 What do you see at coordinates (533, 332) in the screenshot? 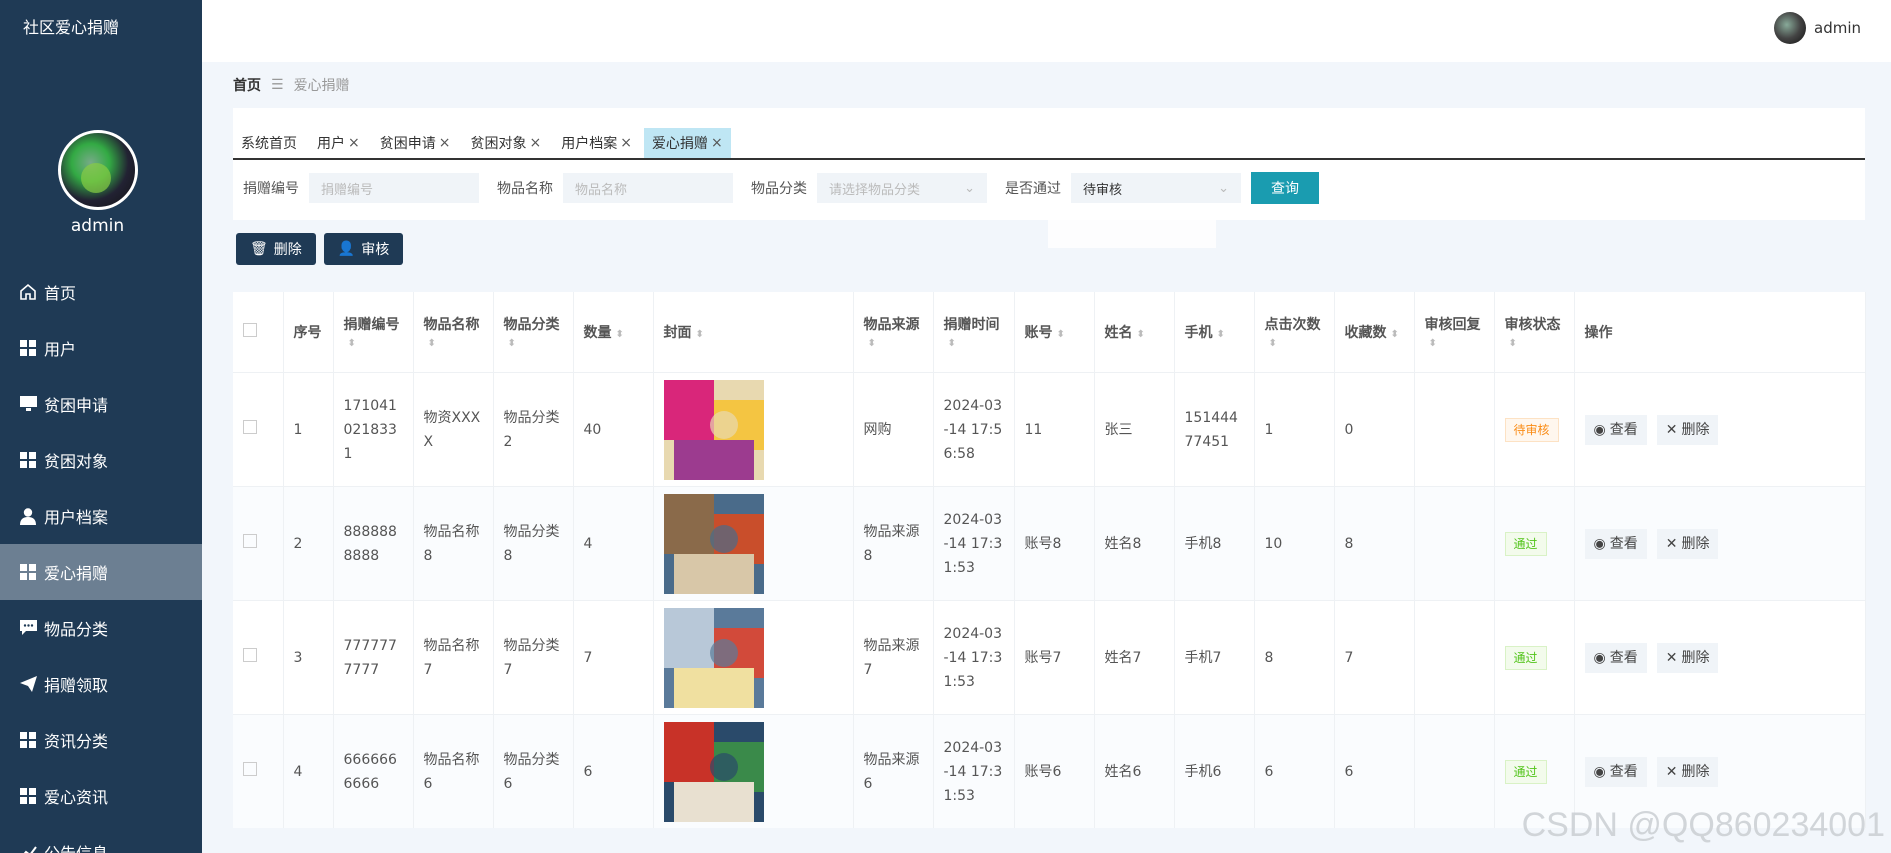
I see `column-header: 物品分类 ⬍` at bounding box center [533, 332].